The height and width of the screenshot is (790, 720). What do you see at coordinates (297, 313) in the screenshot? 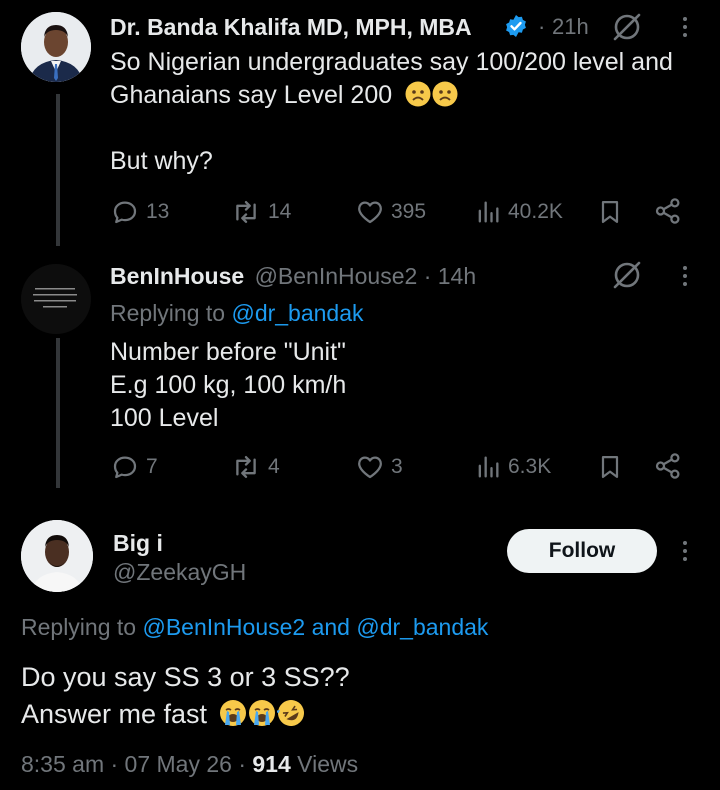
I see `mention-link: @dr_bandak` at bounding box center [297, 313].